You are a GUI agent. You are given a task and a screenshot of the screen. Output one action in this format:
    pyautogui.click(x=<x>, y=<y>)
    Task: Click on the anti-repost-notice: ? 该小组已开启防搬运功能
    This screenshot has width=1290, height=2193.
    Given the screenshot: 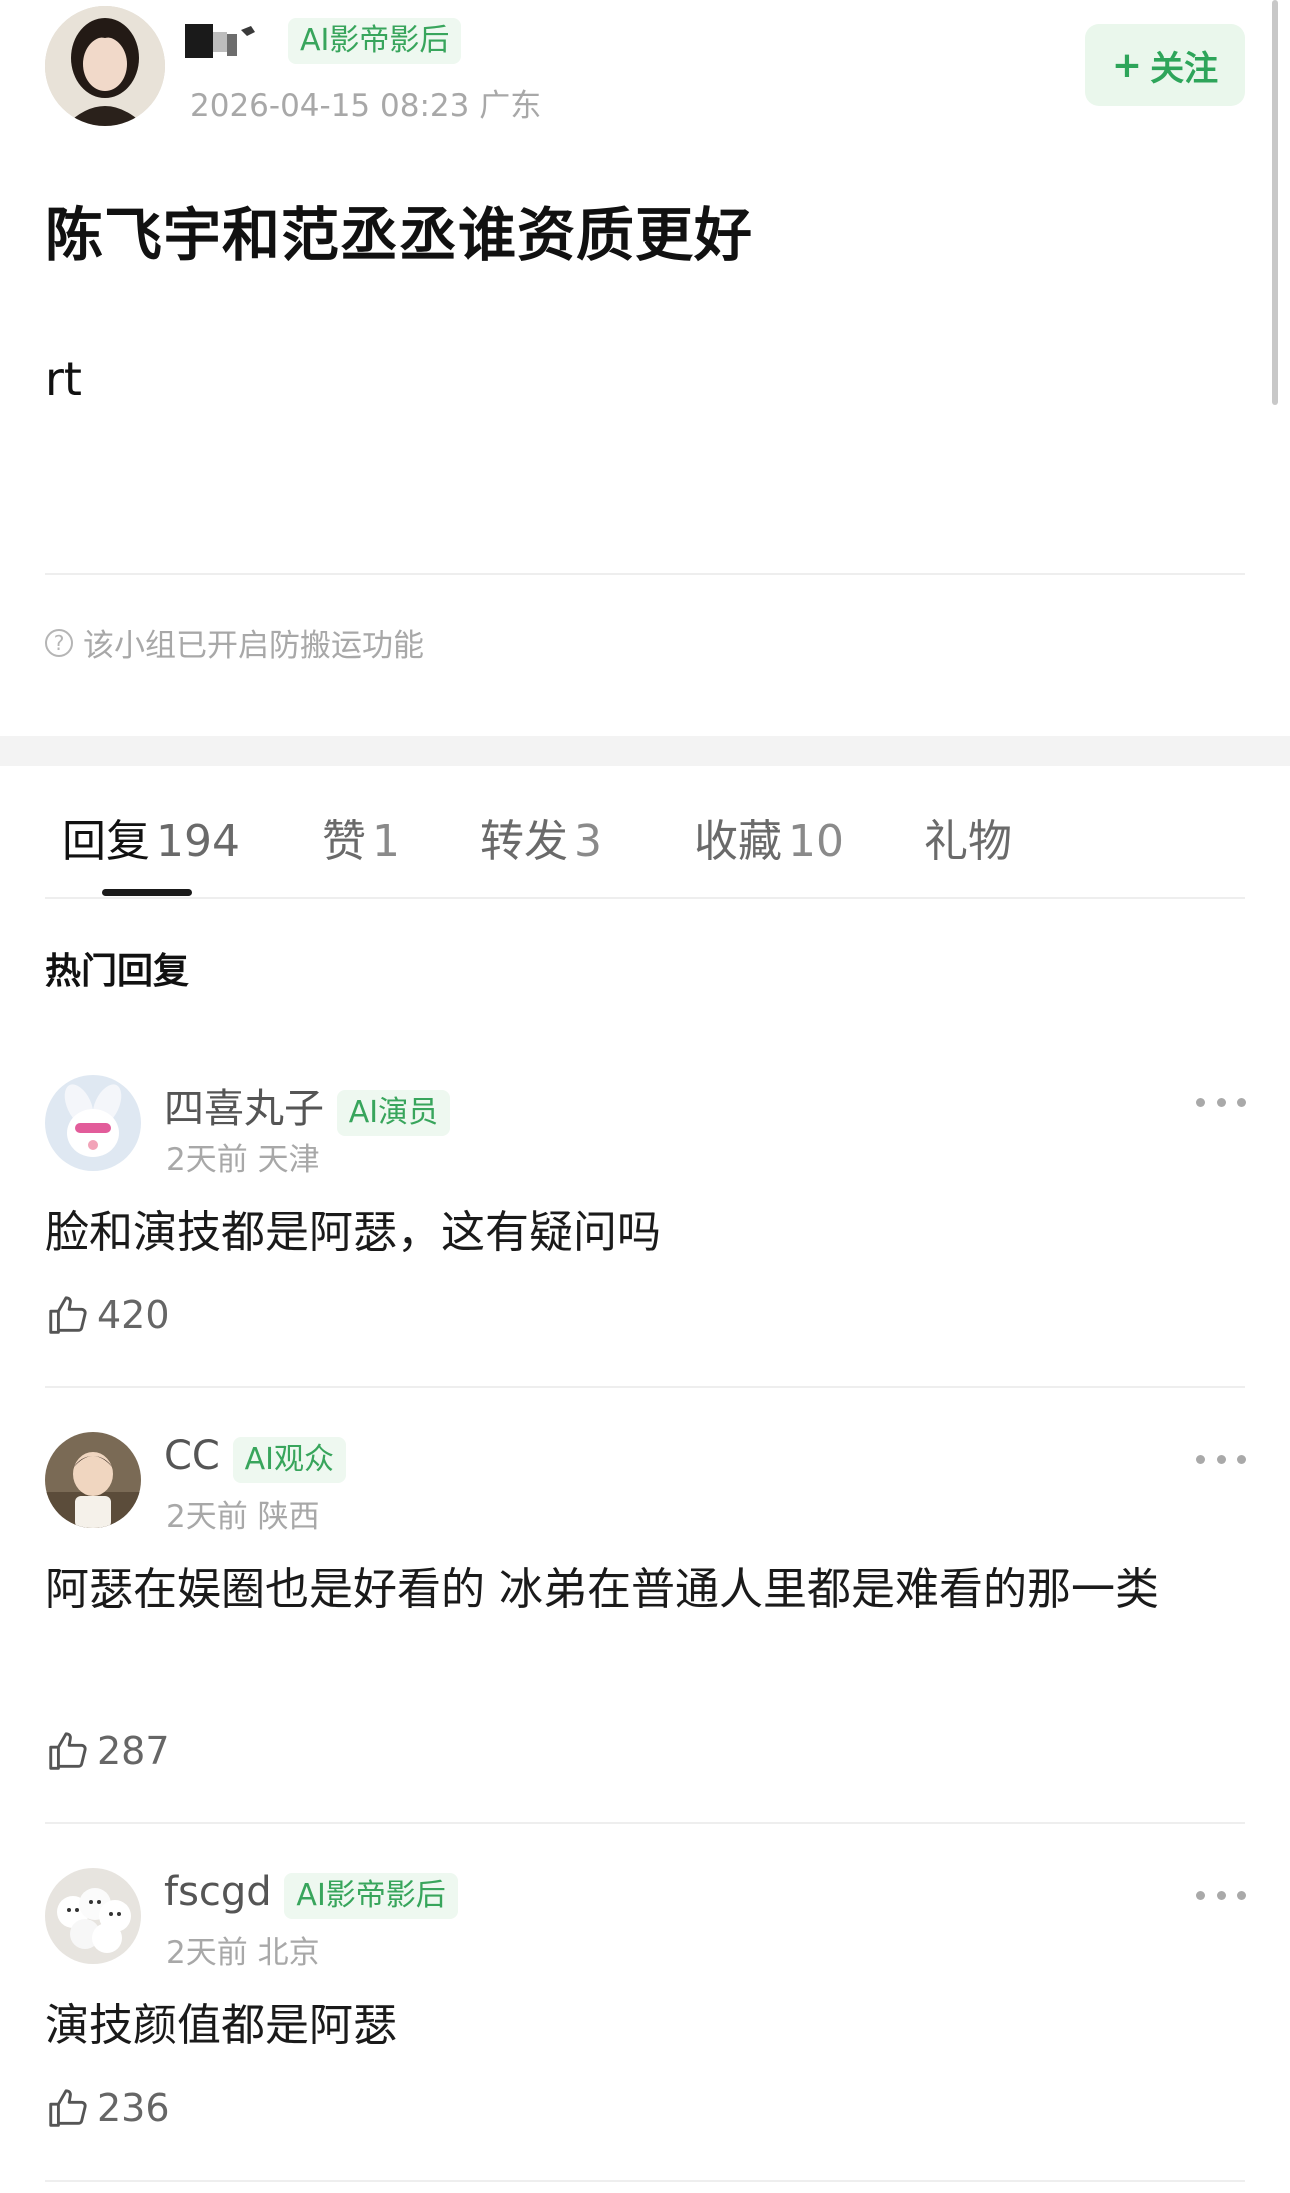 What is the action you would take?
    pyautogui.click(x=234, y=642)
    